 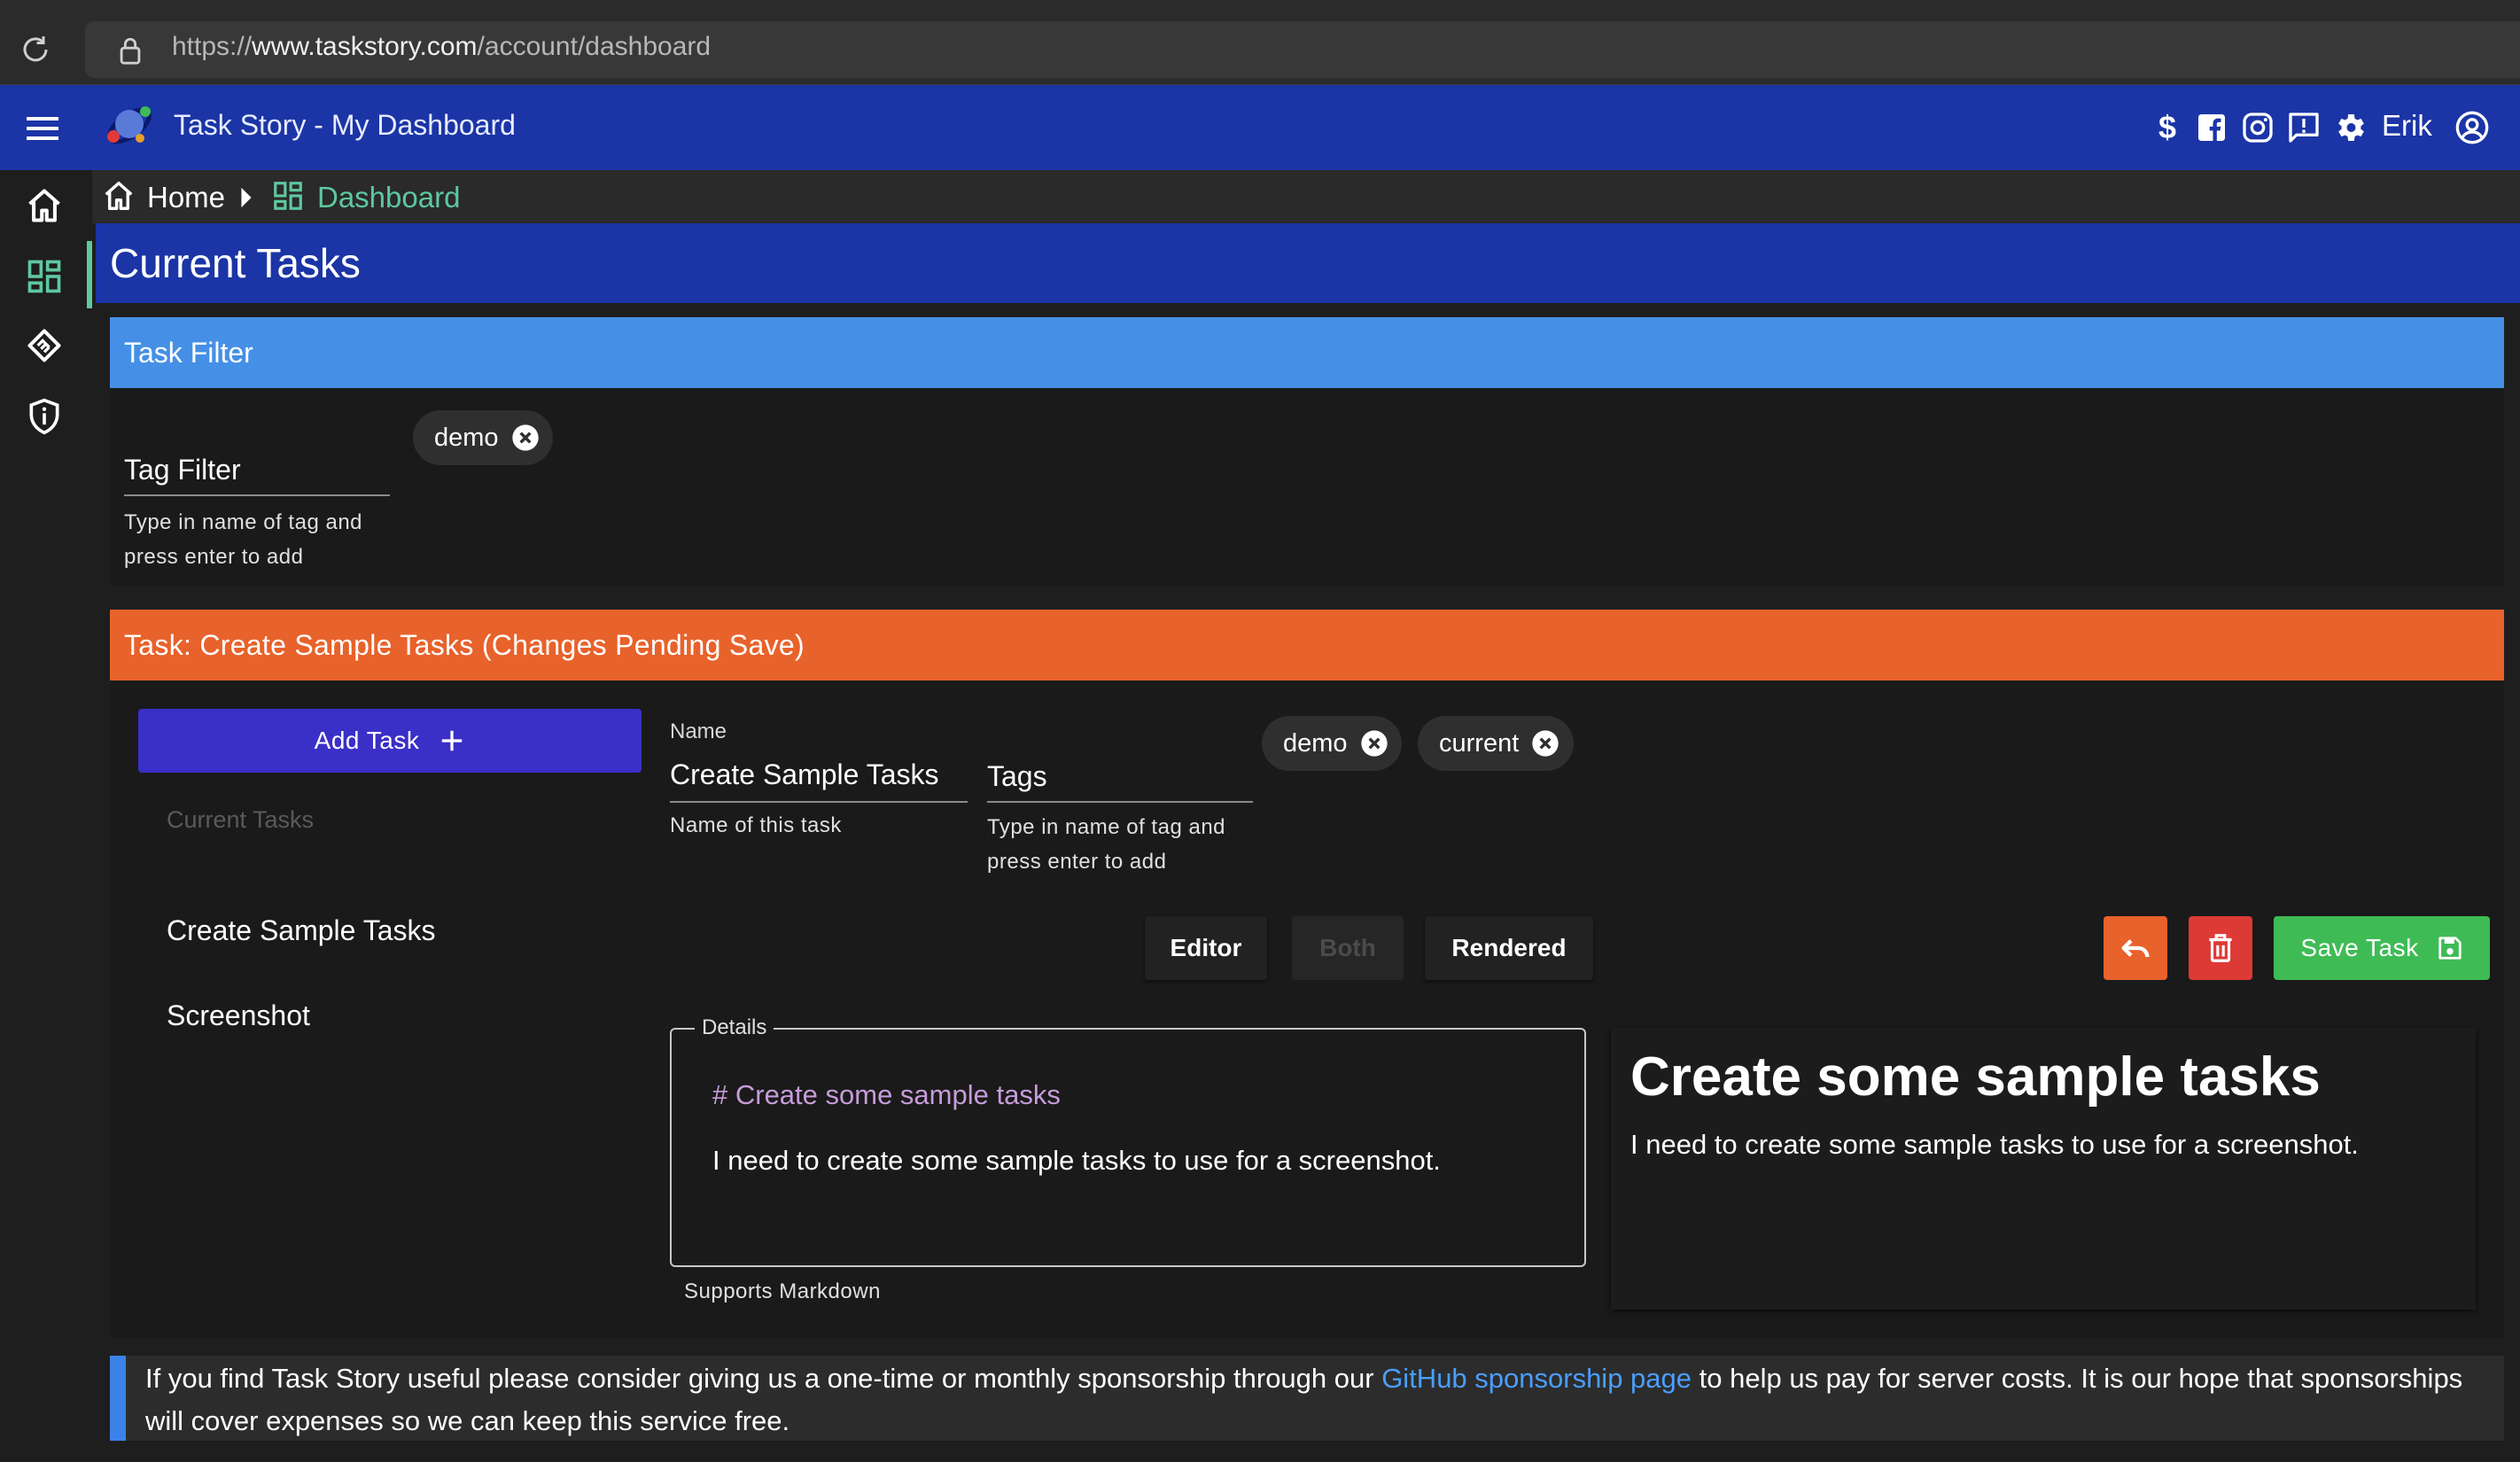 I want to click on view-rendered-button: Rendered, so click(x=1509, y=948).